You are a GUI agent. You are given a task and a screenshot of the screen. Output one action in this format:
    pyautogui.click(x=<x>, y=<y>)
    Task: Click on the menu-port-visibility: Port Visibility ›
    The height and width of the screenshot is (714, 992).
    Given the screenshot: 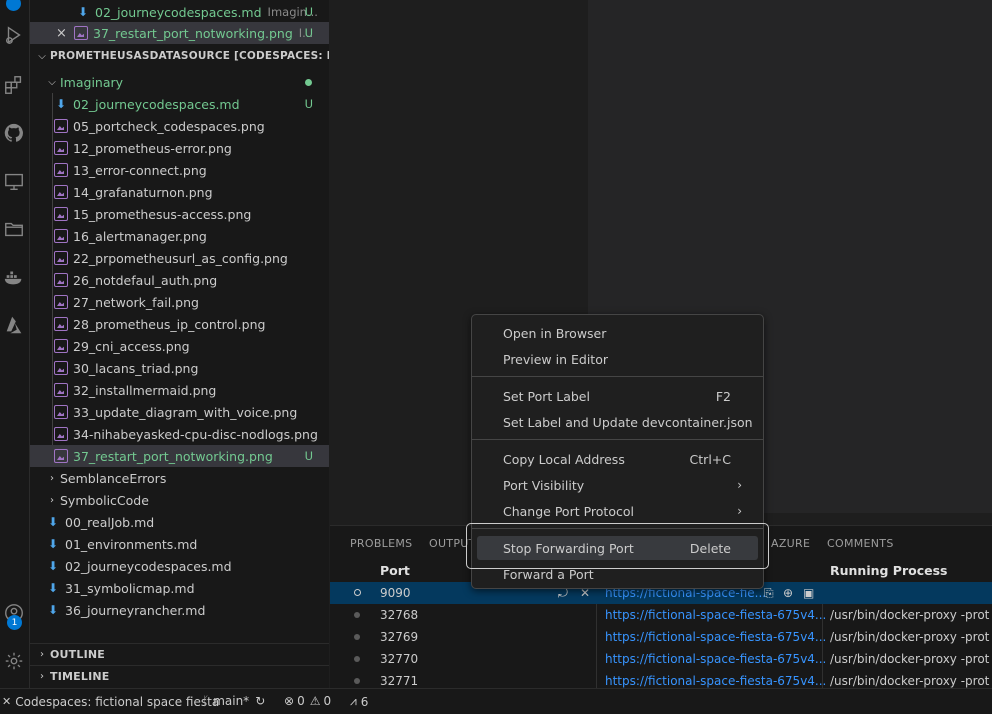 What is the action you would take?
    pyautogui.click(x=617, y=485)
    